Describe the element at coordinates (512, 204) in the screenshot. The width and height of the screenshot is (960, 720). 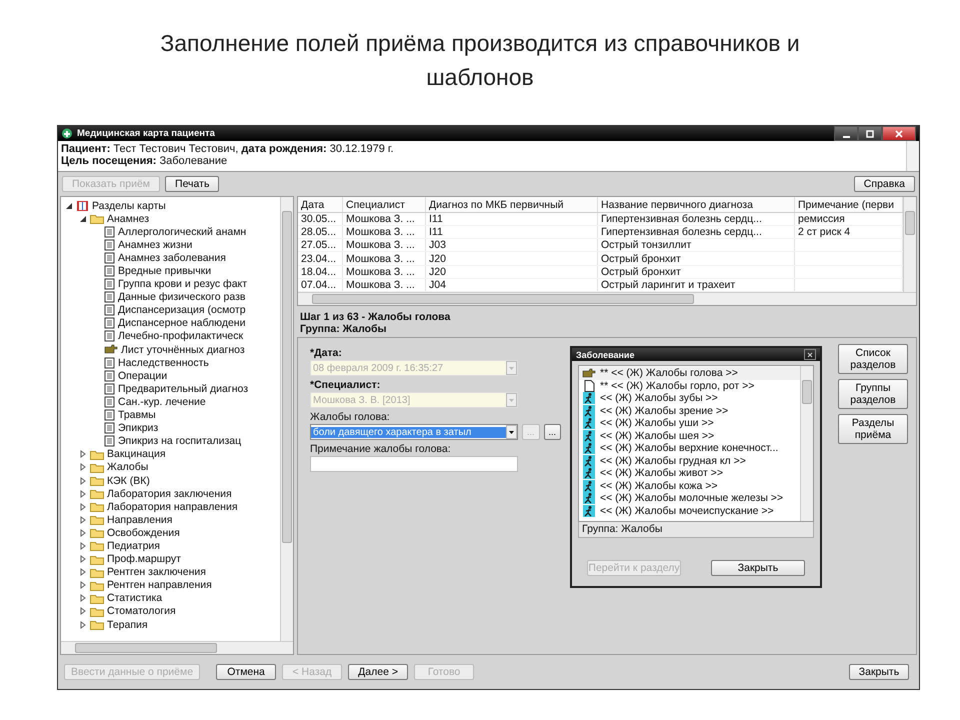
I see `column-header: Диагноз по МКБ первичный` at that location.